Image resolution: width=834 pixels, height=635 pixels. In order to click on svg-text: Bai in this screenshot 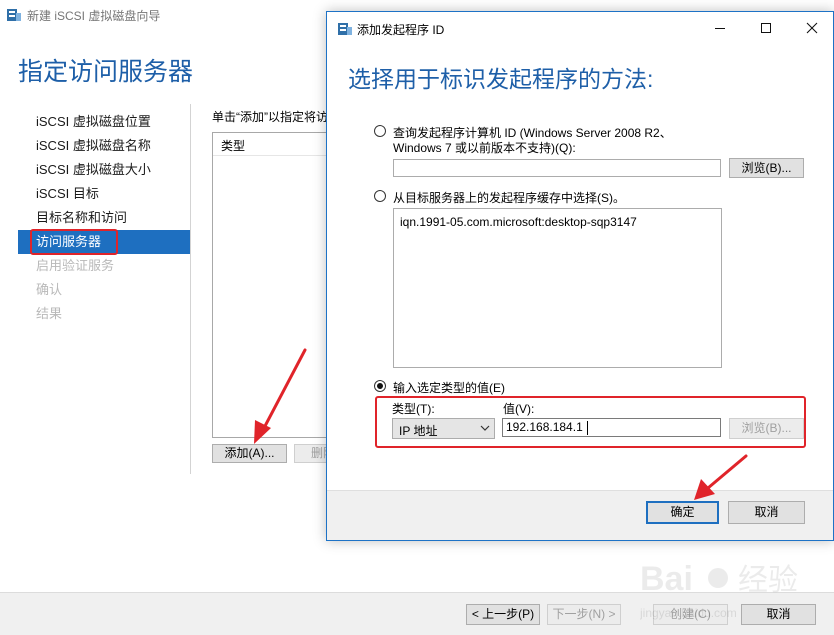, I will do `click(666, 579)`.